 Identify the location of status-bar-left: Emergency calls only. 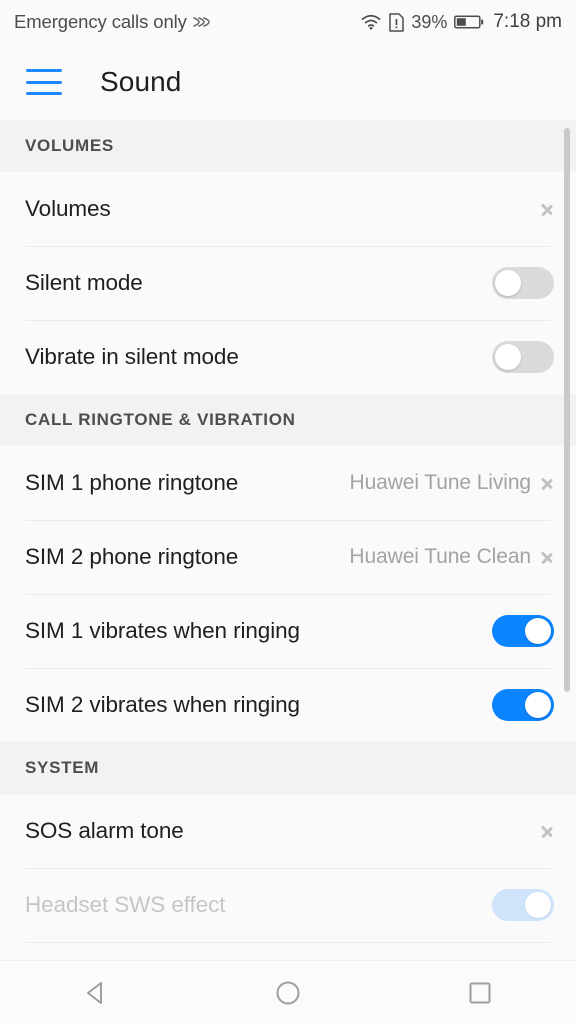
(114, 22).